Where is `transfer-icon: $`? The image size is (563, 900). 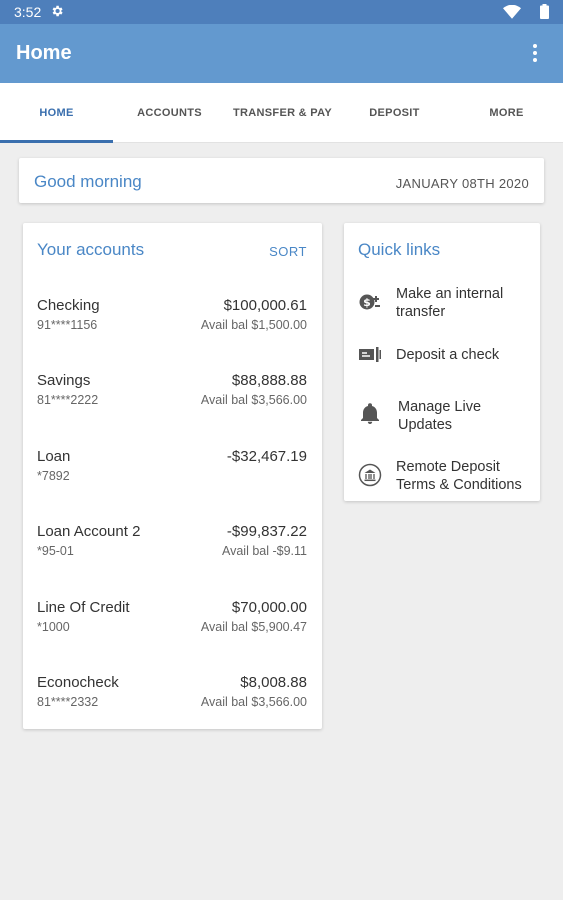 transfer-icon: $ is located at coordinates (369, 302).